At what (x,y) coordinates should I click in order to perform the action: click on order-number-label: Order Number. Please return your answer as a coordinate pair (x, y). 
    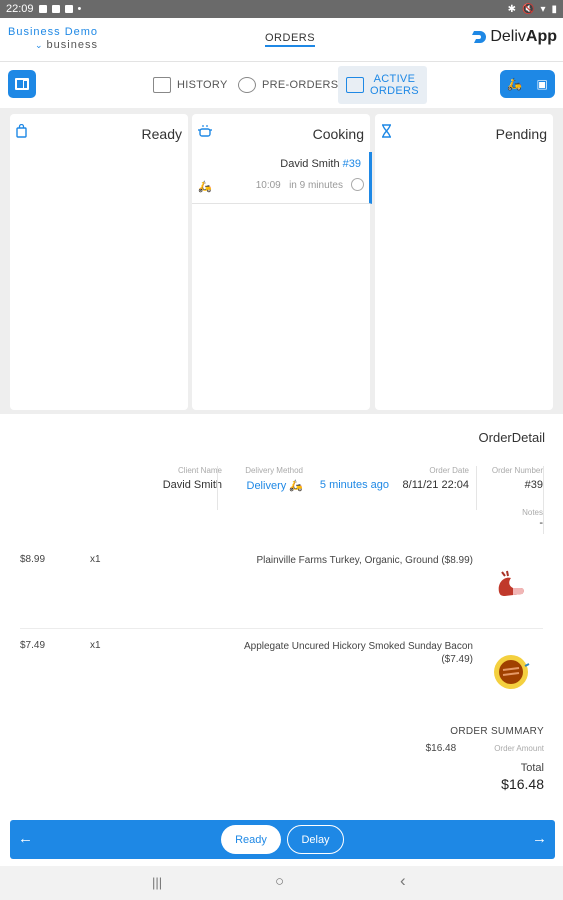
    Looking at the image, I should click on (517, 470).